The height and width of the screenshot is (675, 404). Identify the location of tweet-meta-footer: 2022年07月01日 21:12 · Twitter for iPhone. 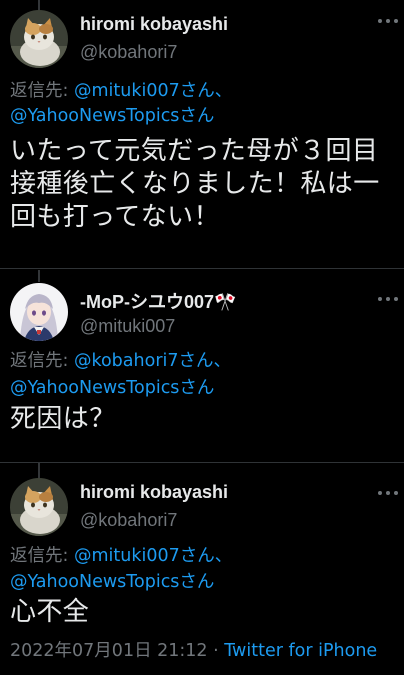
(193, 651).